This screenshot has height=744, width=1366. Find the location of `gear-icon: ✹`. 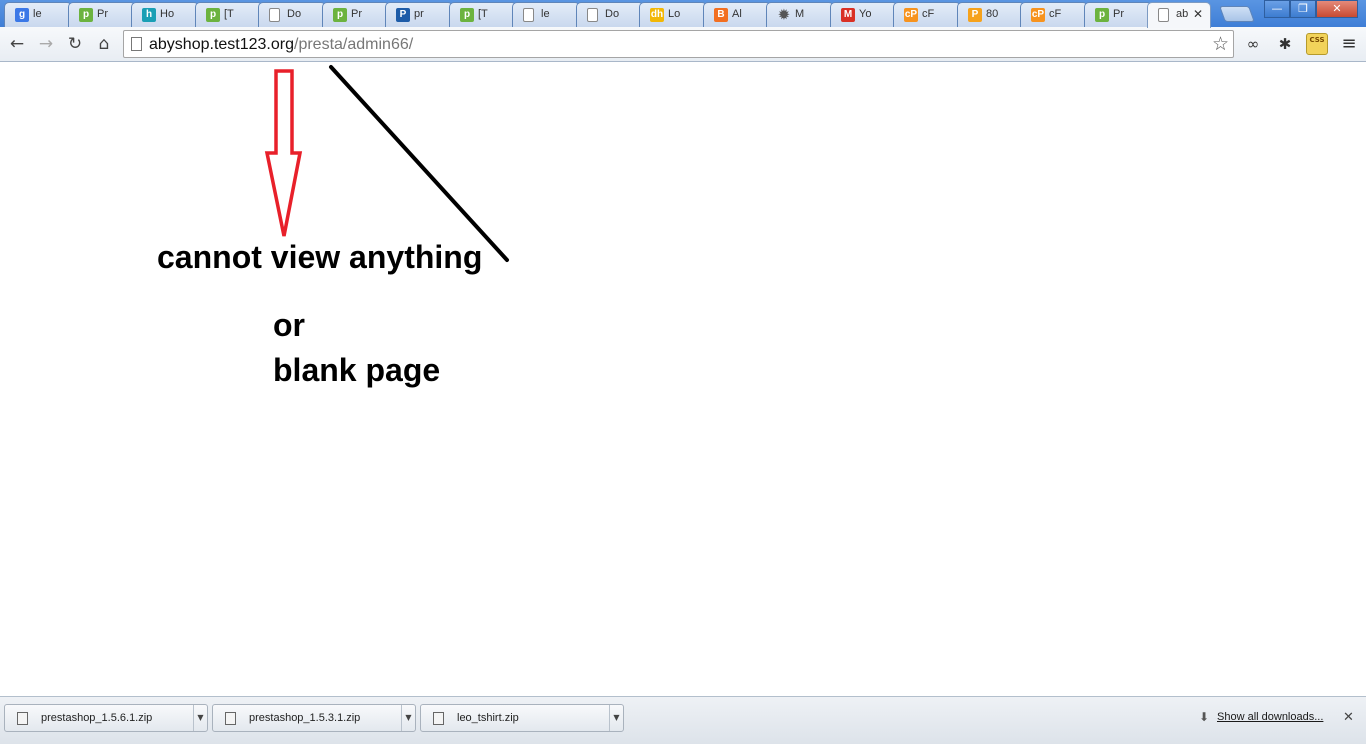

gear-icon: ✹ is located at coordinates (784, 14).